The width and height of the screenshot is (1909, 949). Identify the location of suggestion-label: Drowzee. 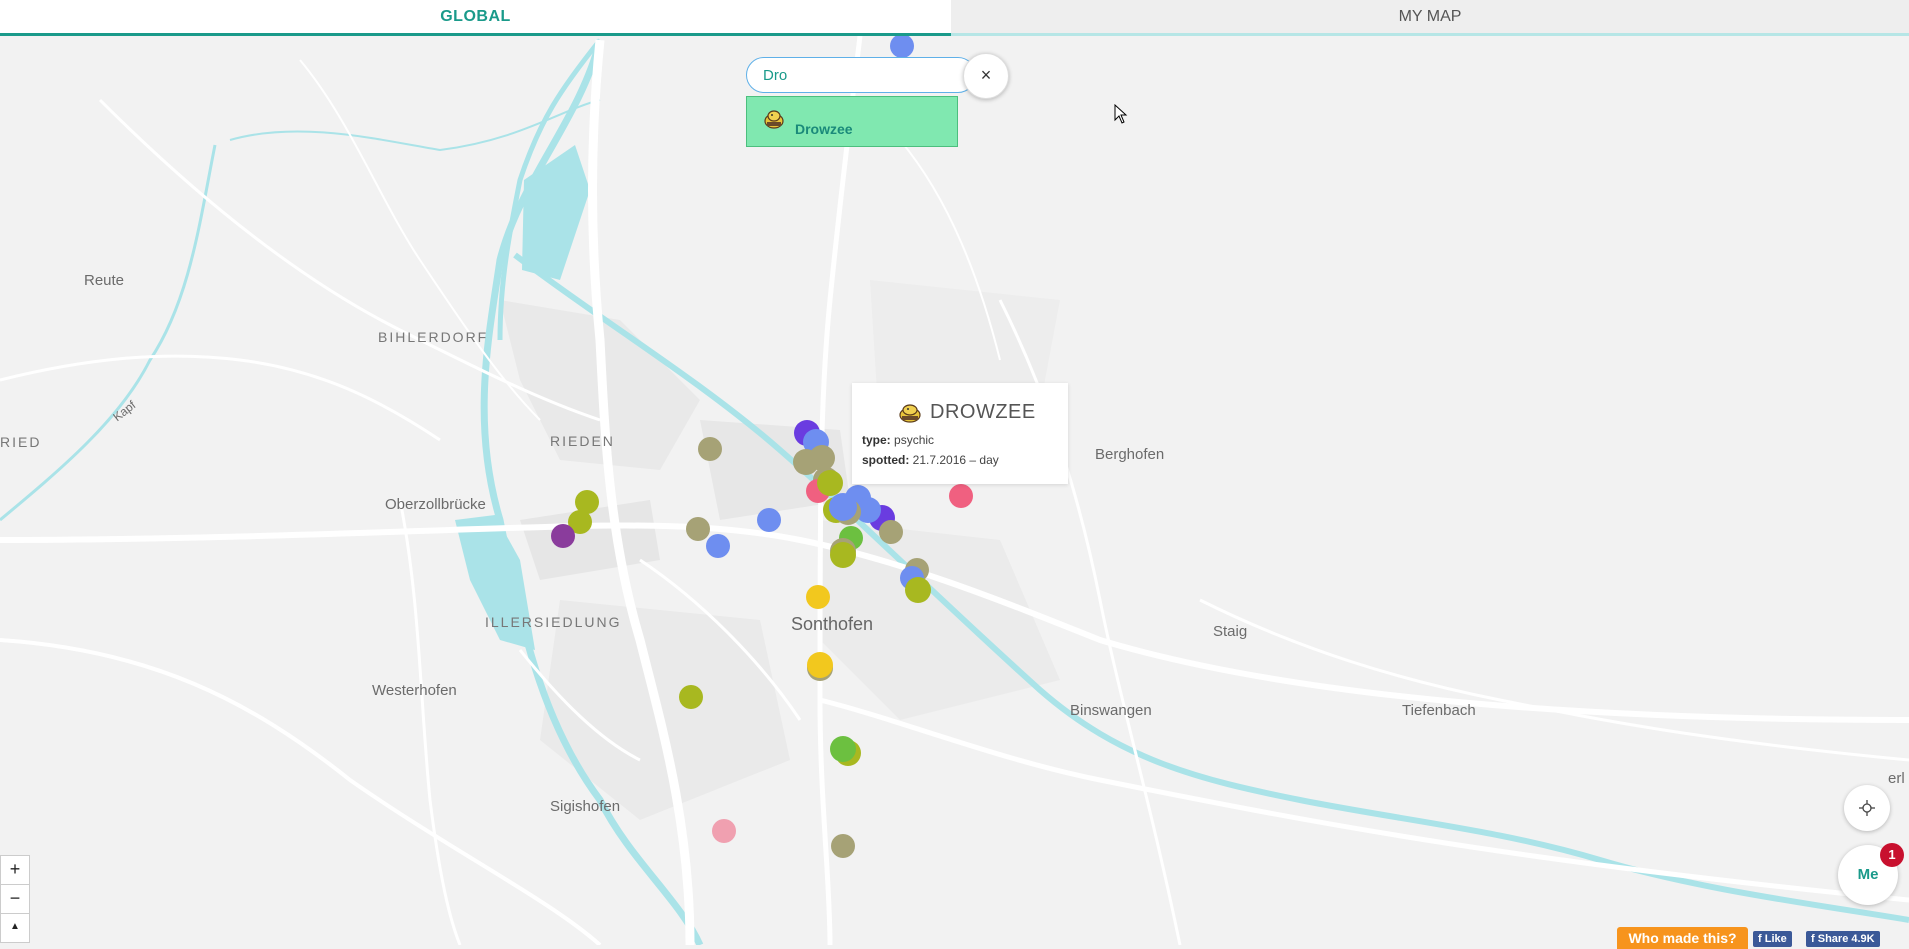
(824, 129).